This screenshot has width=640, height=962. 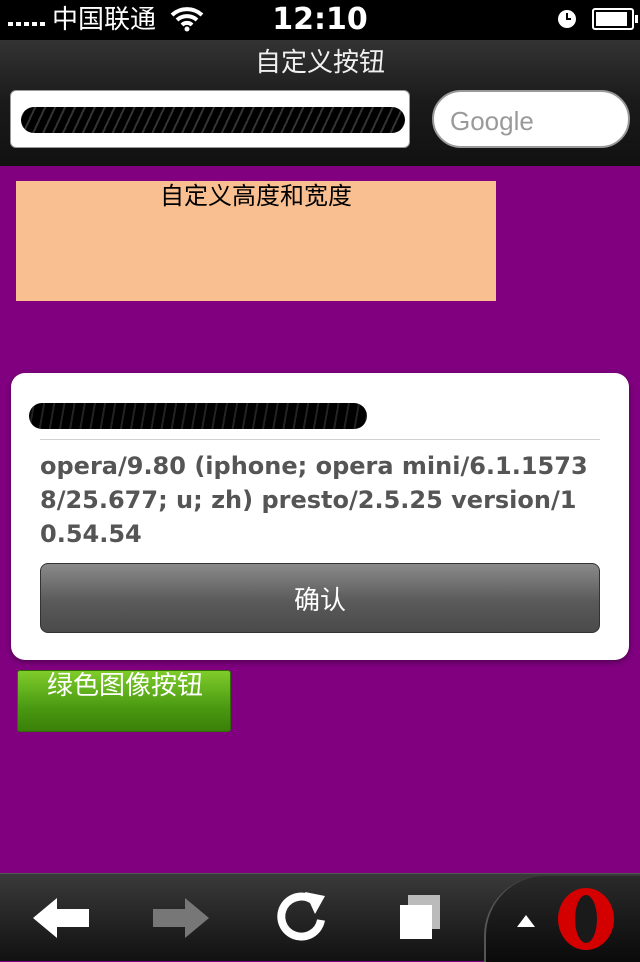 I want to click on reload-icon, so click(x=301, y=916).